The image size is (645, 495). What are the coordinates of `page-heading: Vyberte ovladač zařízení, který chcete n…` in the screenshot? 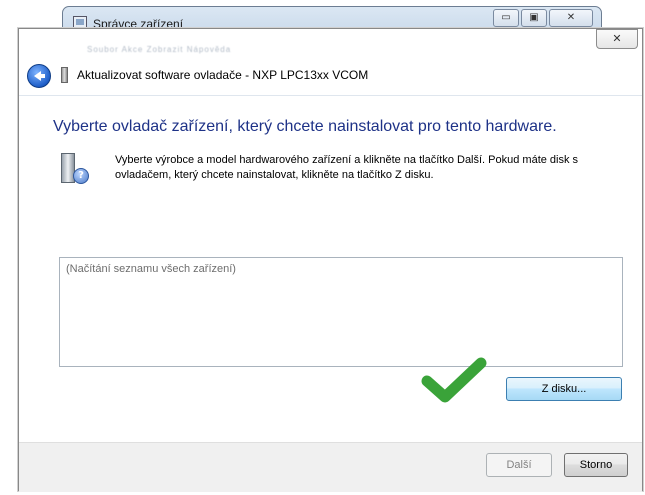 It's located at (305, 126).